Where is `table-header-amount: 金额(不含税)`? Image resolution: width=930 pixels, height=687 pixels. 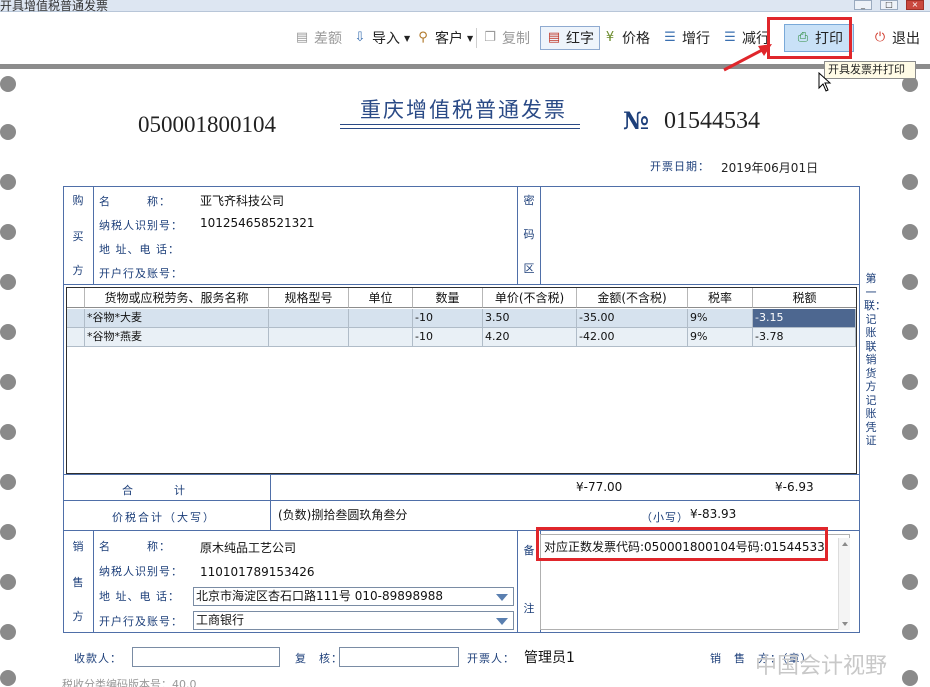 table-header-amount: 金额(不含税) is located at coordinates (632, 298).